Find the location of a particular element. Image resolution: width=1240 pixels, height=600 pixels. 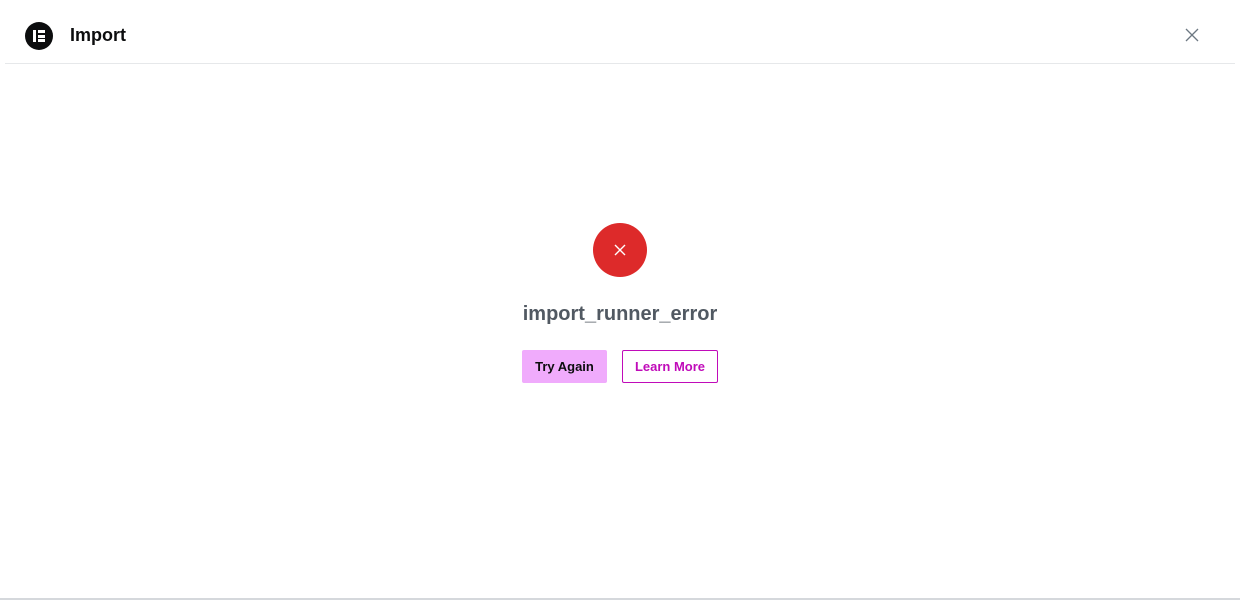

dialog-title: Import is located at coordinates (98, 35).